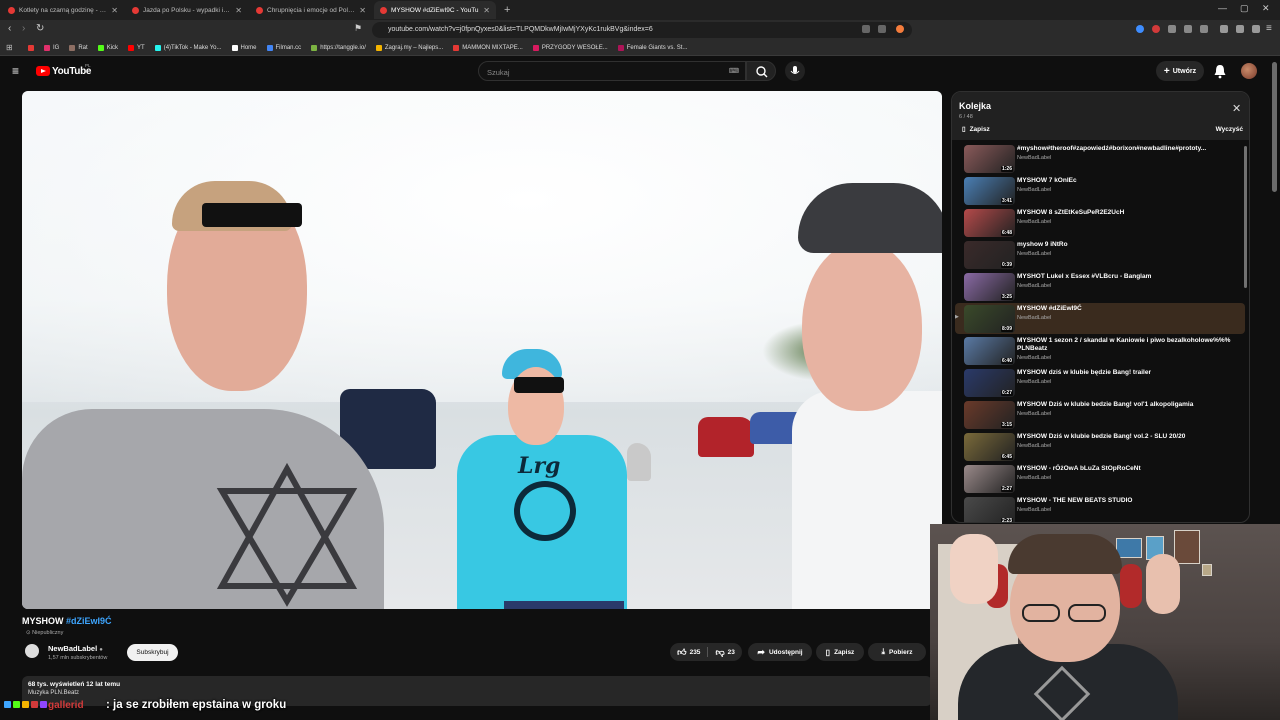 This screenshot has width=1280, height=720. I want to click on divider, so click(708, 652).